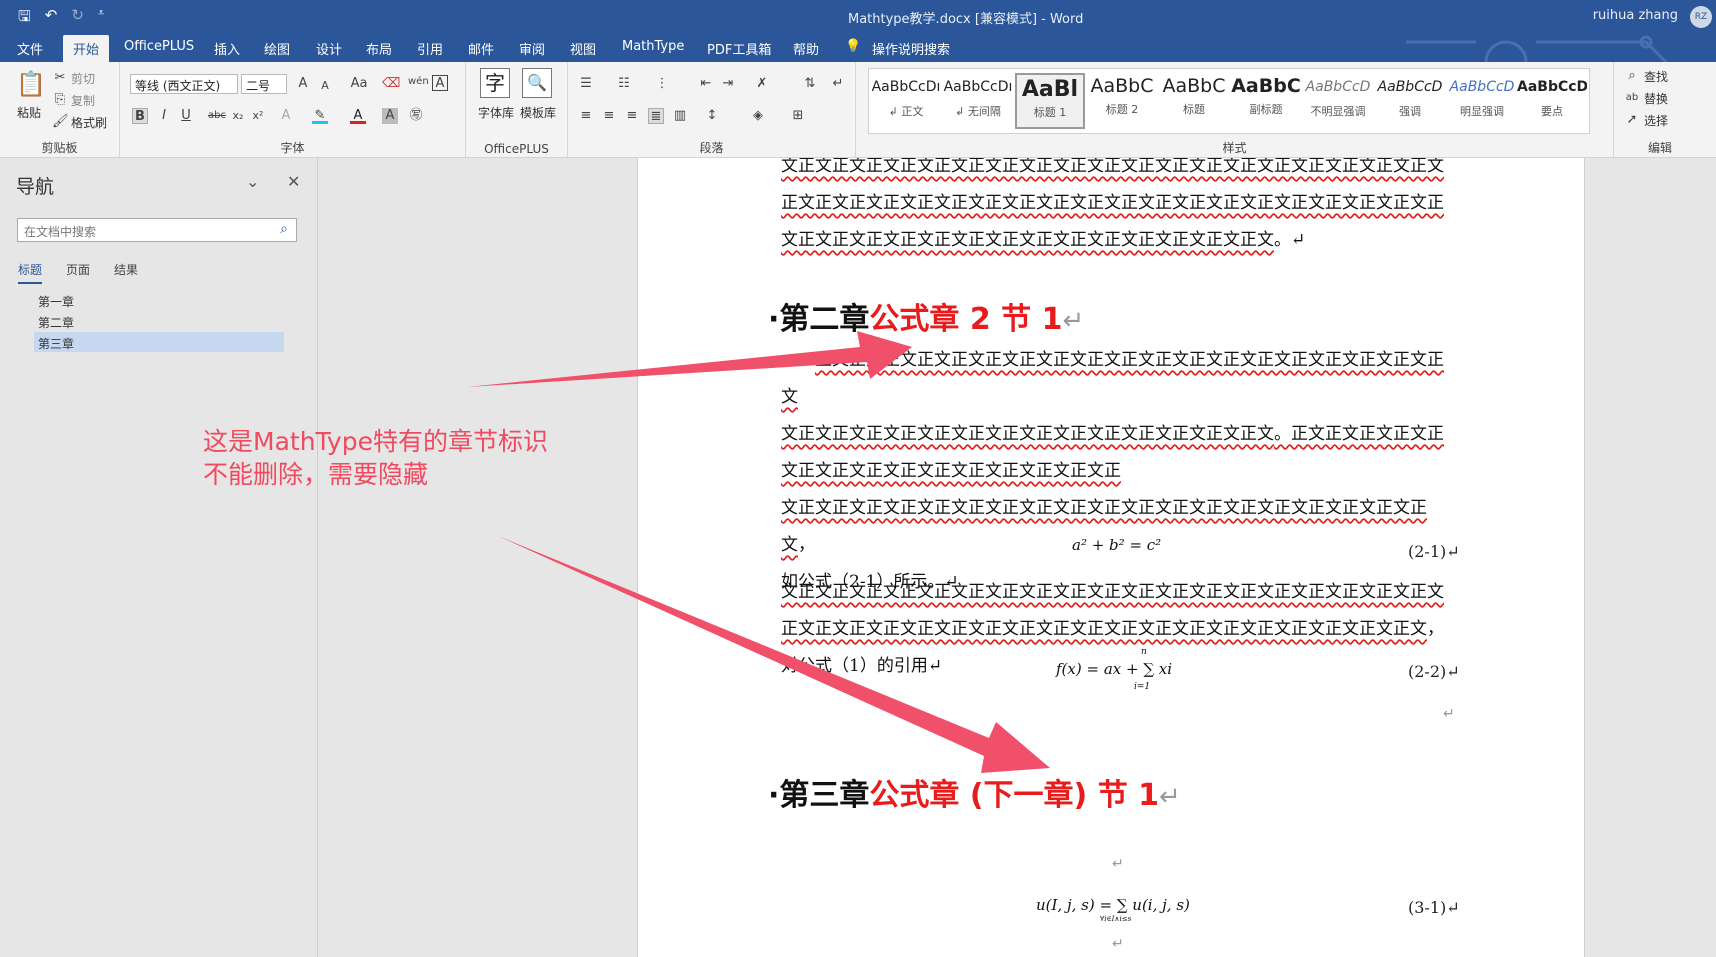  I want to click on align-center-icon: ≡, so click(609, 116).